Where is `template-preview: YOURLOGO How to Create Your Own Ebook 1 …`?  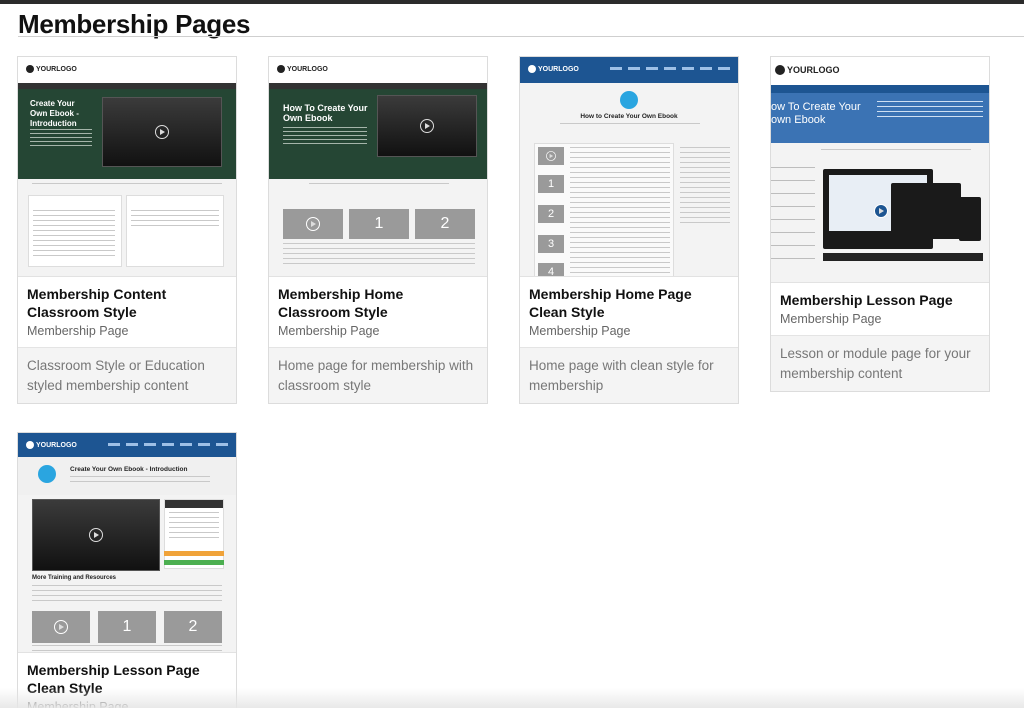 template-preview: YOURLOGO How to Create Your Own Ebook 1 … is located at coordinates (629, 167).